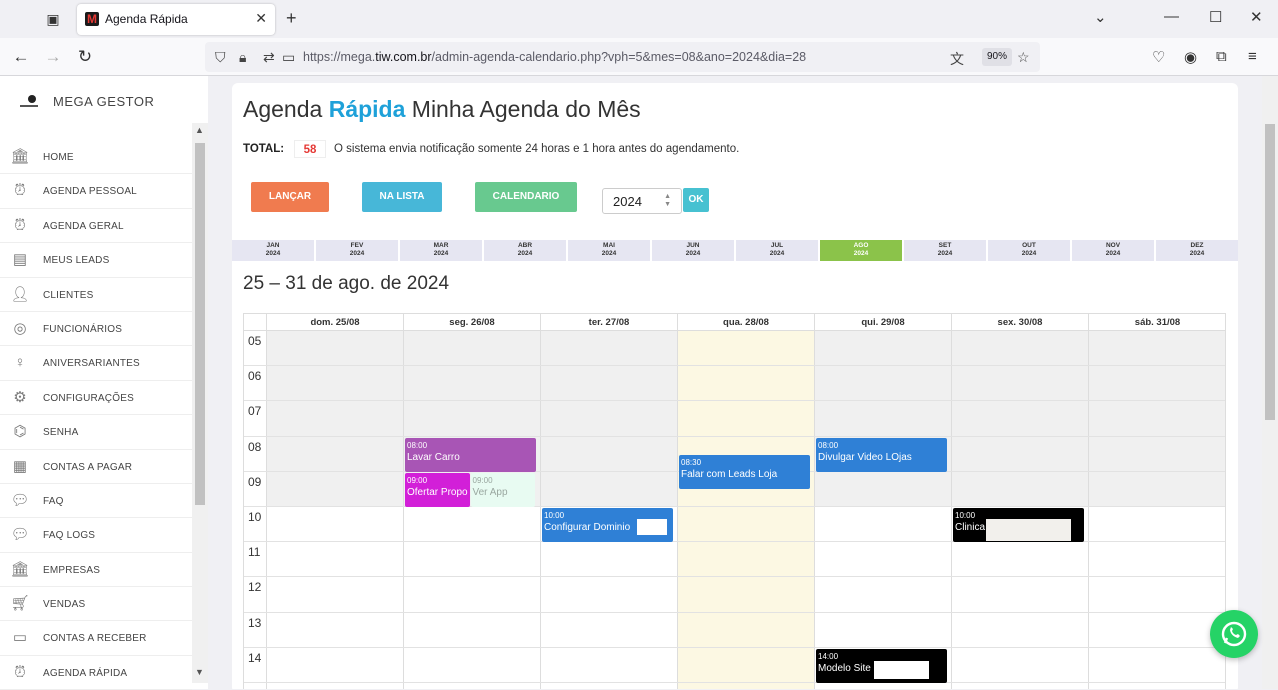 The image size is (1278, 690). I want to click on calendar-event: 08:30 Falar com Leads Loja, so click(744, 472).